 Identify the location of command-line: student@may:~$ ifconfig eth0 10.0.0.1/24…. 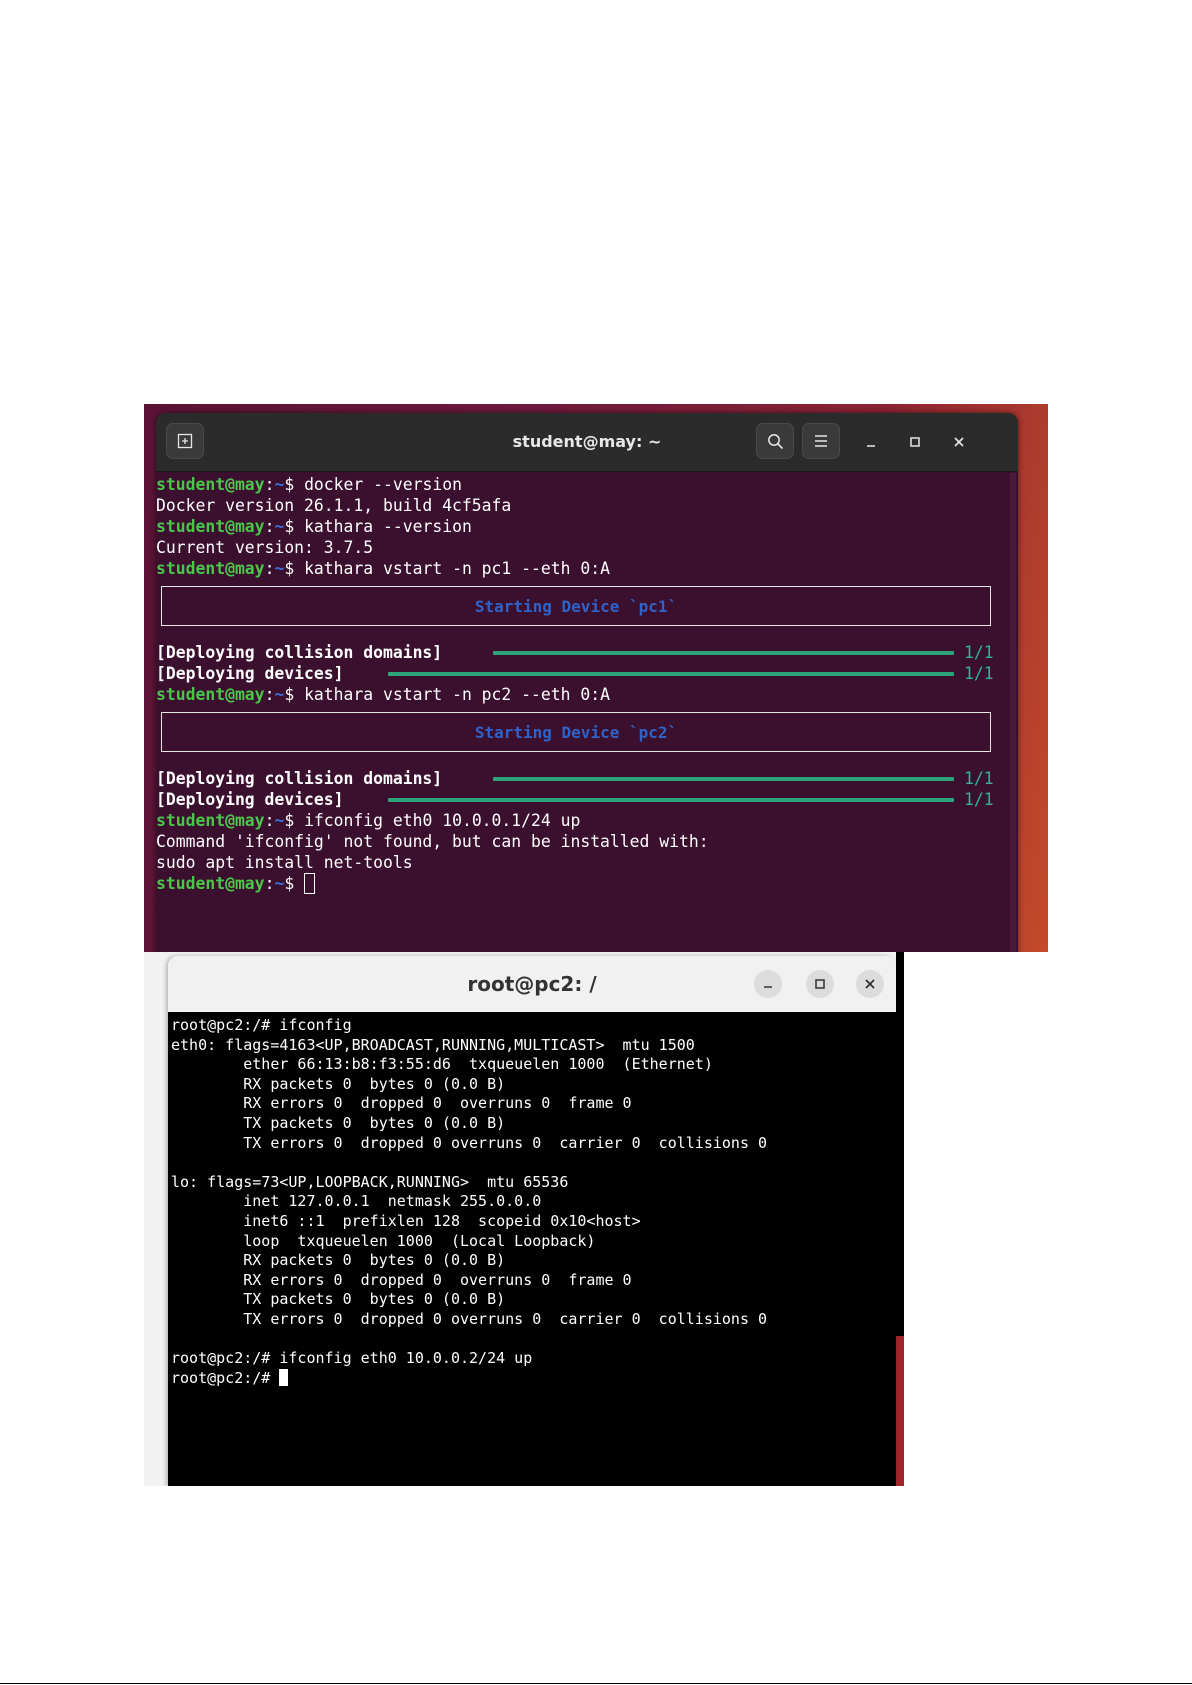
(368, 820).